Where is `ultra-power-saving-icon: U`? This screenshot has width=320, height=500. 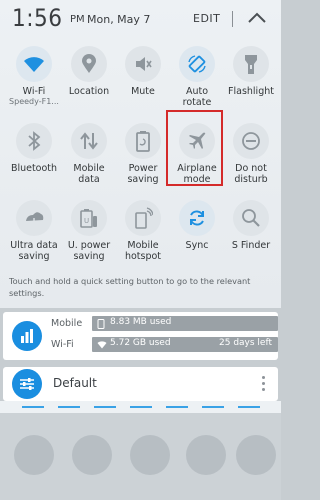
ultra-power-saving-icon: U is located at coordinates (88, 218).